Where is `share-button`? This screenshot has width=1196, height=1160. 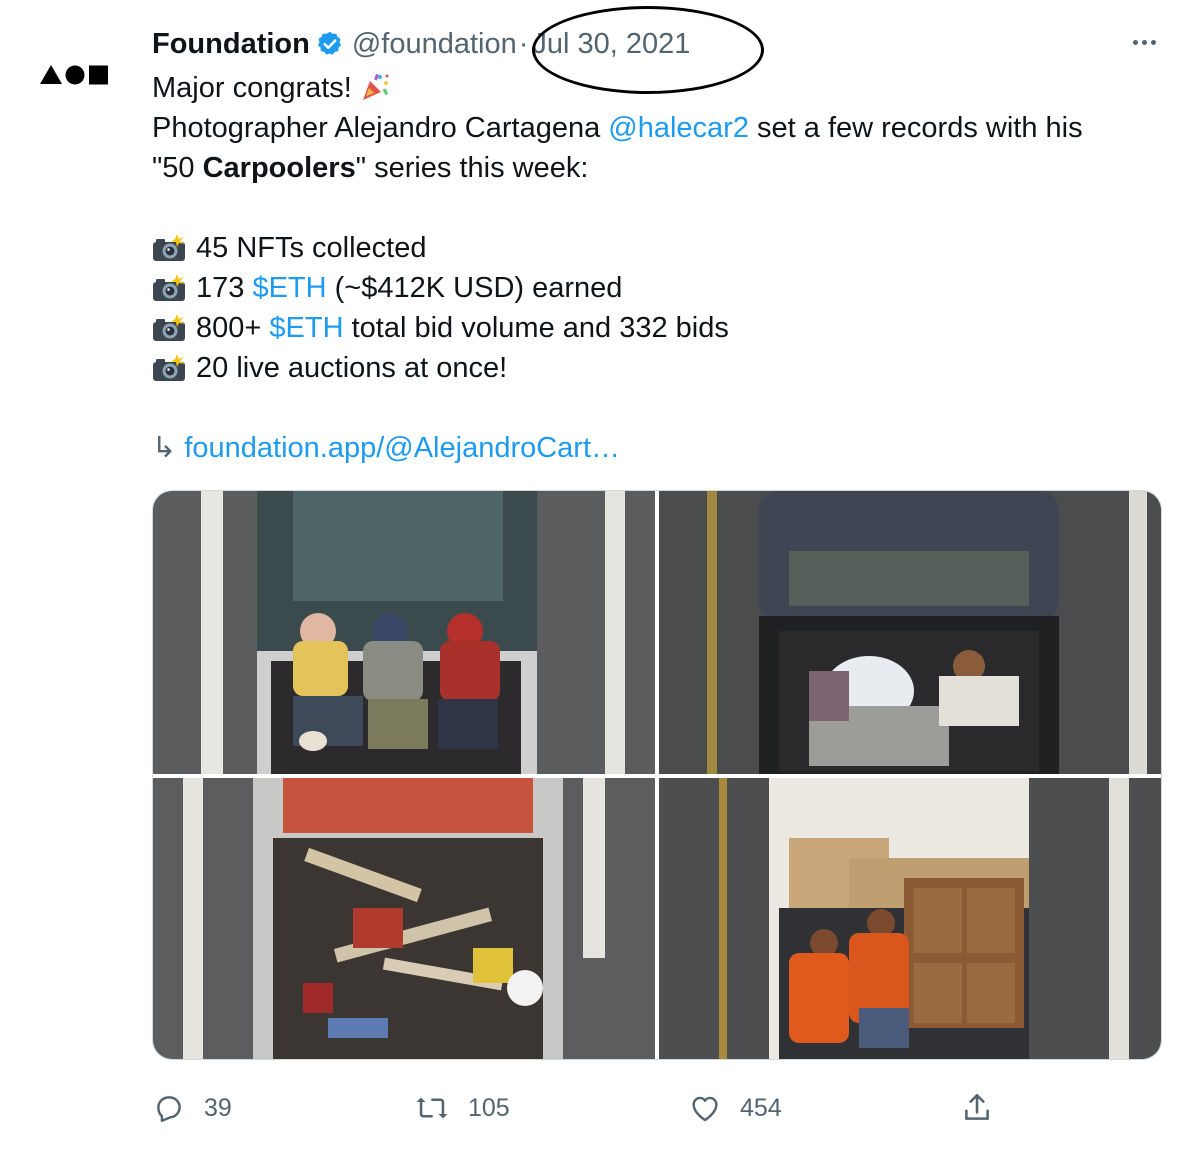 share-button is located at coordinates (977, 1108).